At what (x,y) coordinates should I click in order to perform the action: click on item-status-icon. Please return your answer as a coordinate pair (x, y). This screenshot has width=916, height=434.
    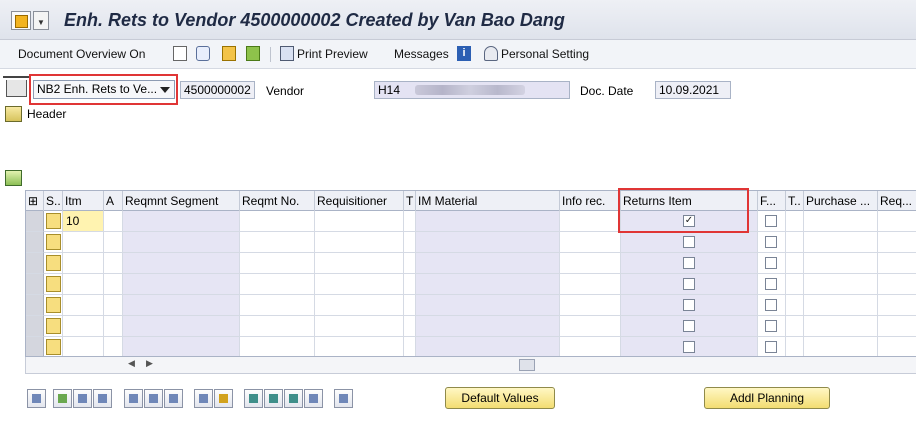
    Looking at the image, I should click on (53, 263).